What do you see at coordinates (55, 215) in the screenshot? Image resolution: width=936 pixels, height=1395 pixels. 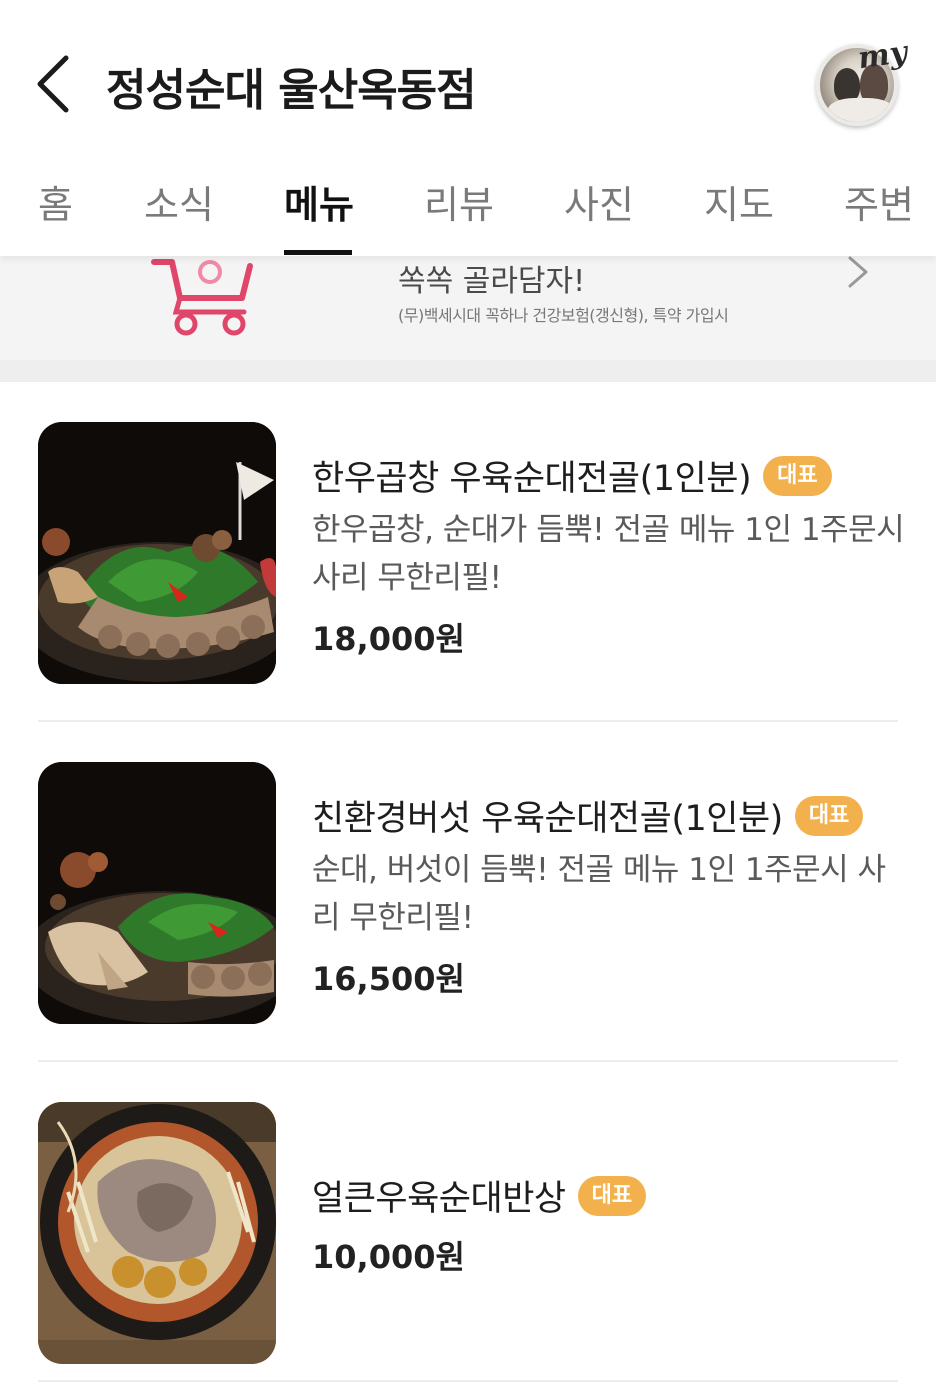 I see `tab-home: 홈` at bounding box center [55, 215].